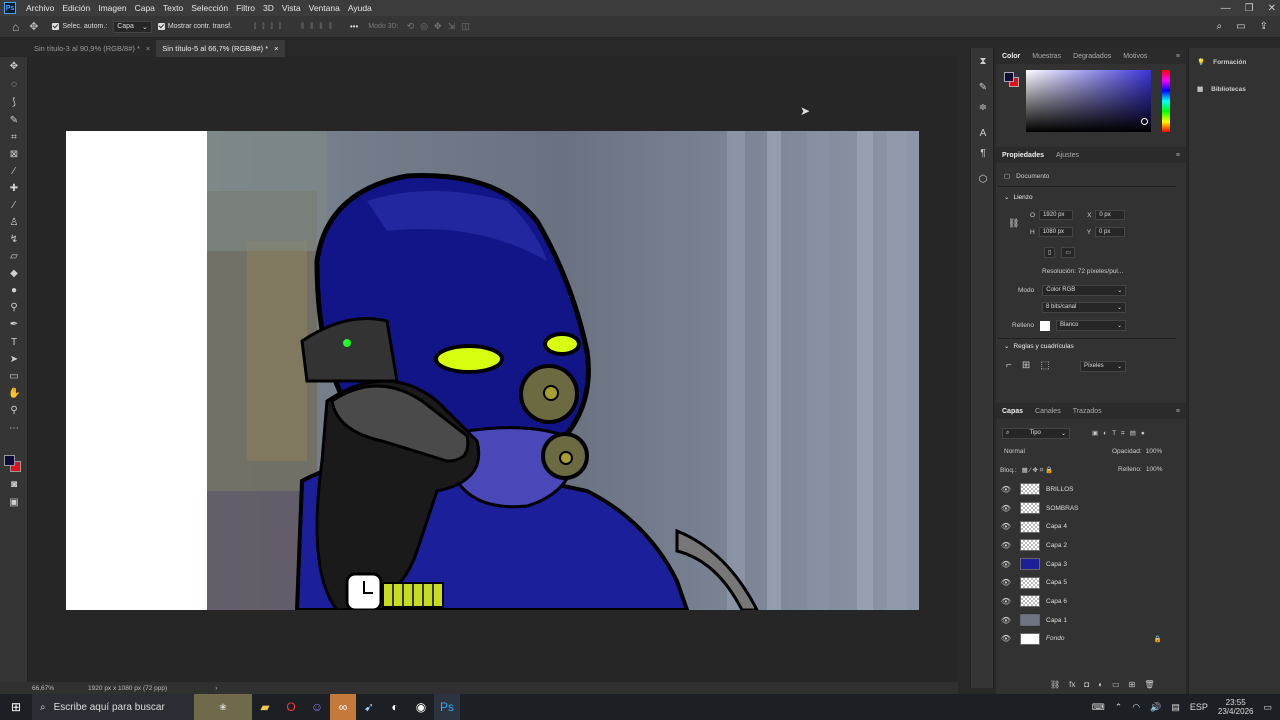  Describe the element at coordinates (1011, 56) in the screenshot. I see `tab-color: Color` at that location.